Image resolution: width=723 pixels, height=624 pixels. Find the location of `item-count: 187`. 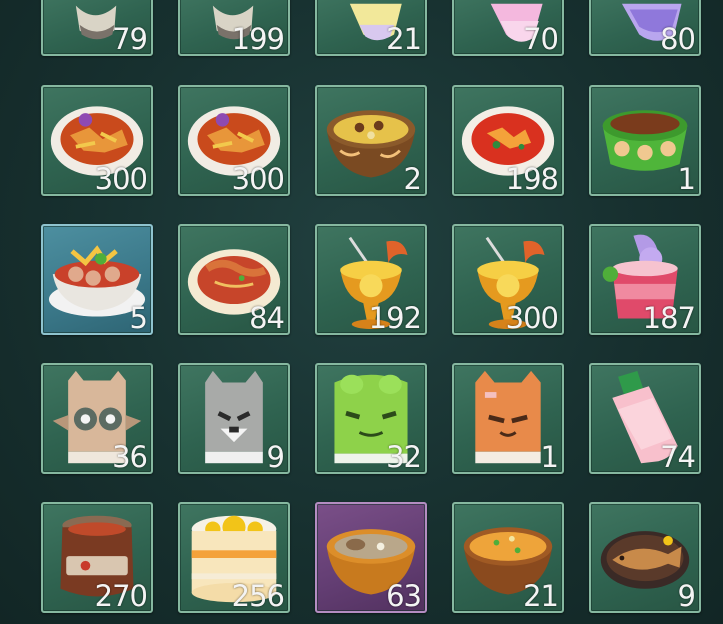

item-count: 187 is located at coordinates (669, 318).